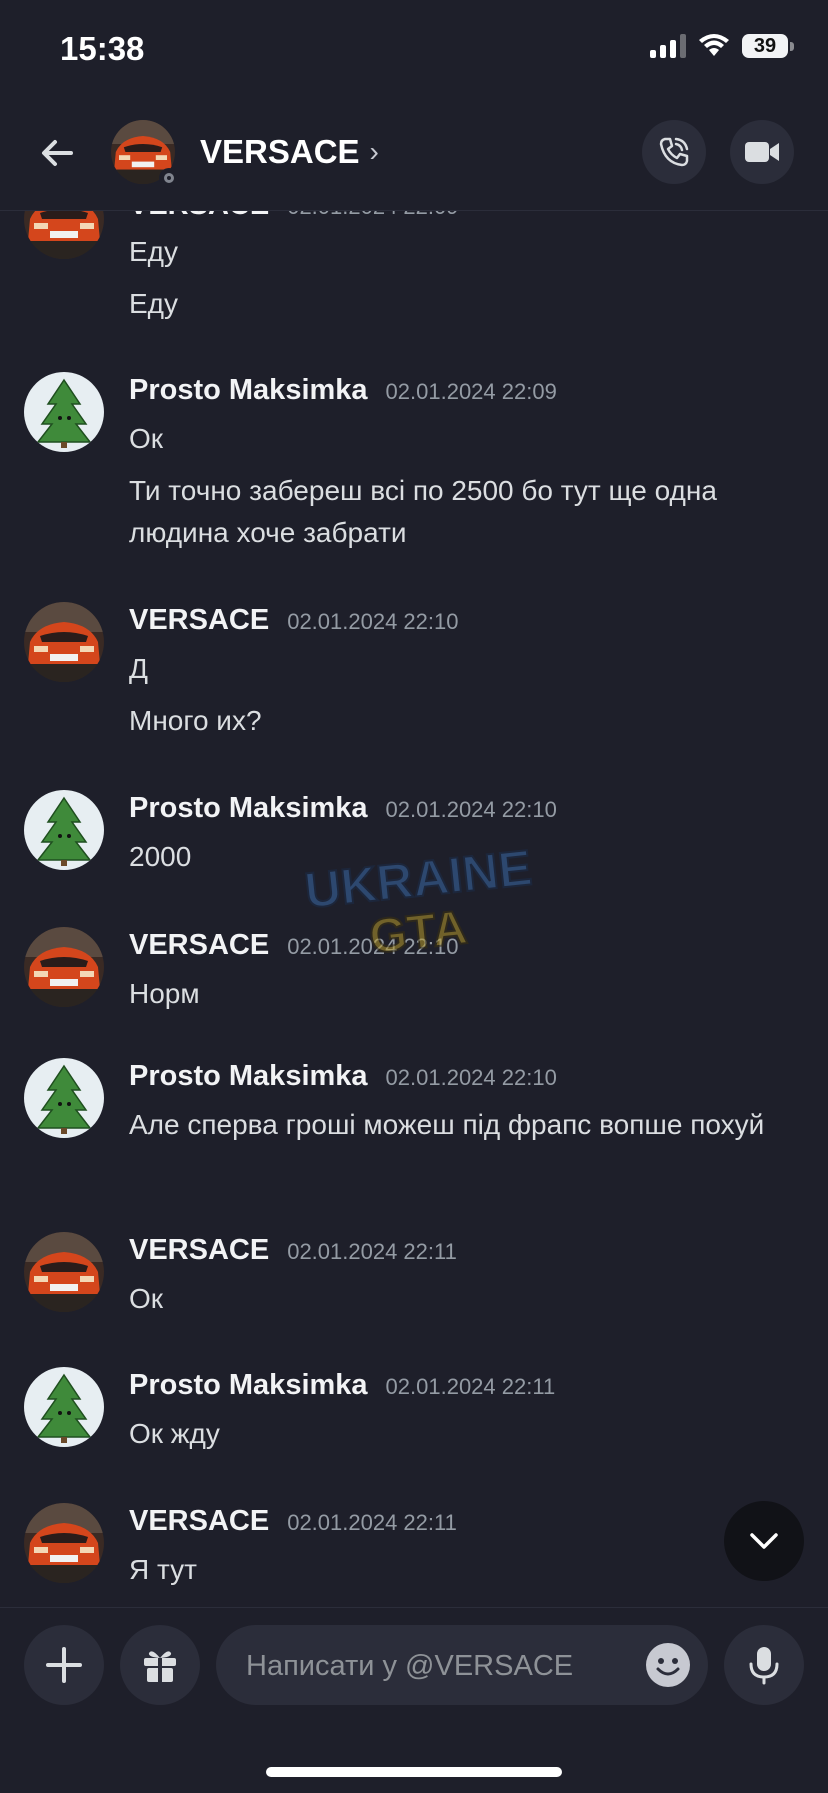 The height and width of the screenshot is (1793, 828). I want to click on cellular-signal-icon, so click(668, 46).